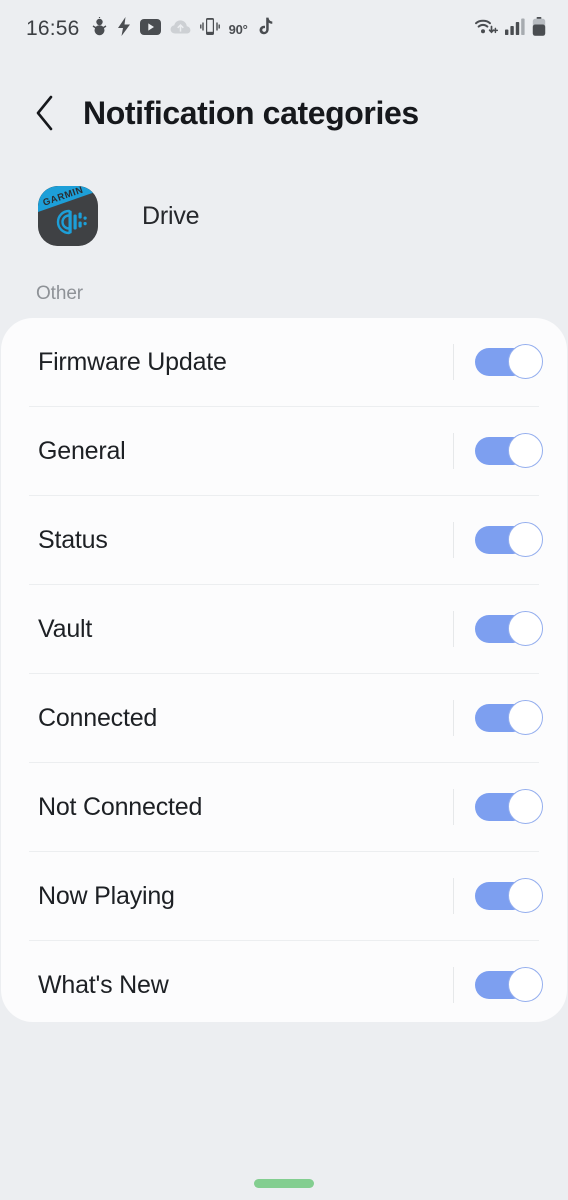 Image resolution: width=568 pixels, height=1200 pixels. Describe the element at coordinates (99, 29) in the screenshot. I see `snowman-icon` at that location.